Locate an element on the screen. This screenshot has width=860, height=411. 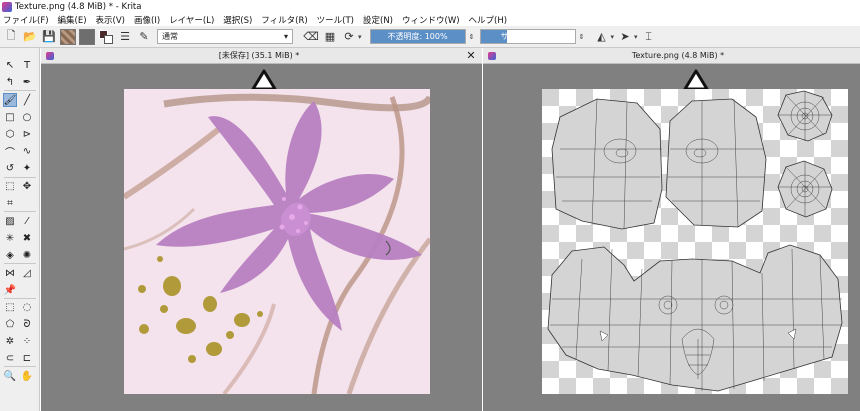
polyline-tool-icon: ⊳ is located at coordinates (27, 134).